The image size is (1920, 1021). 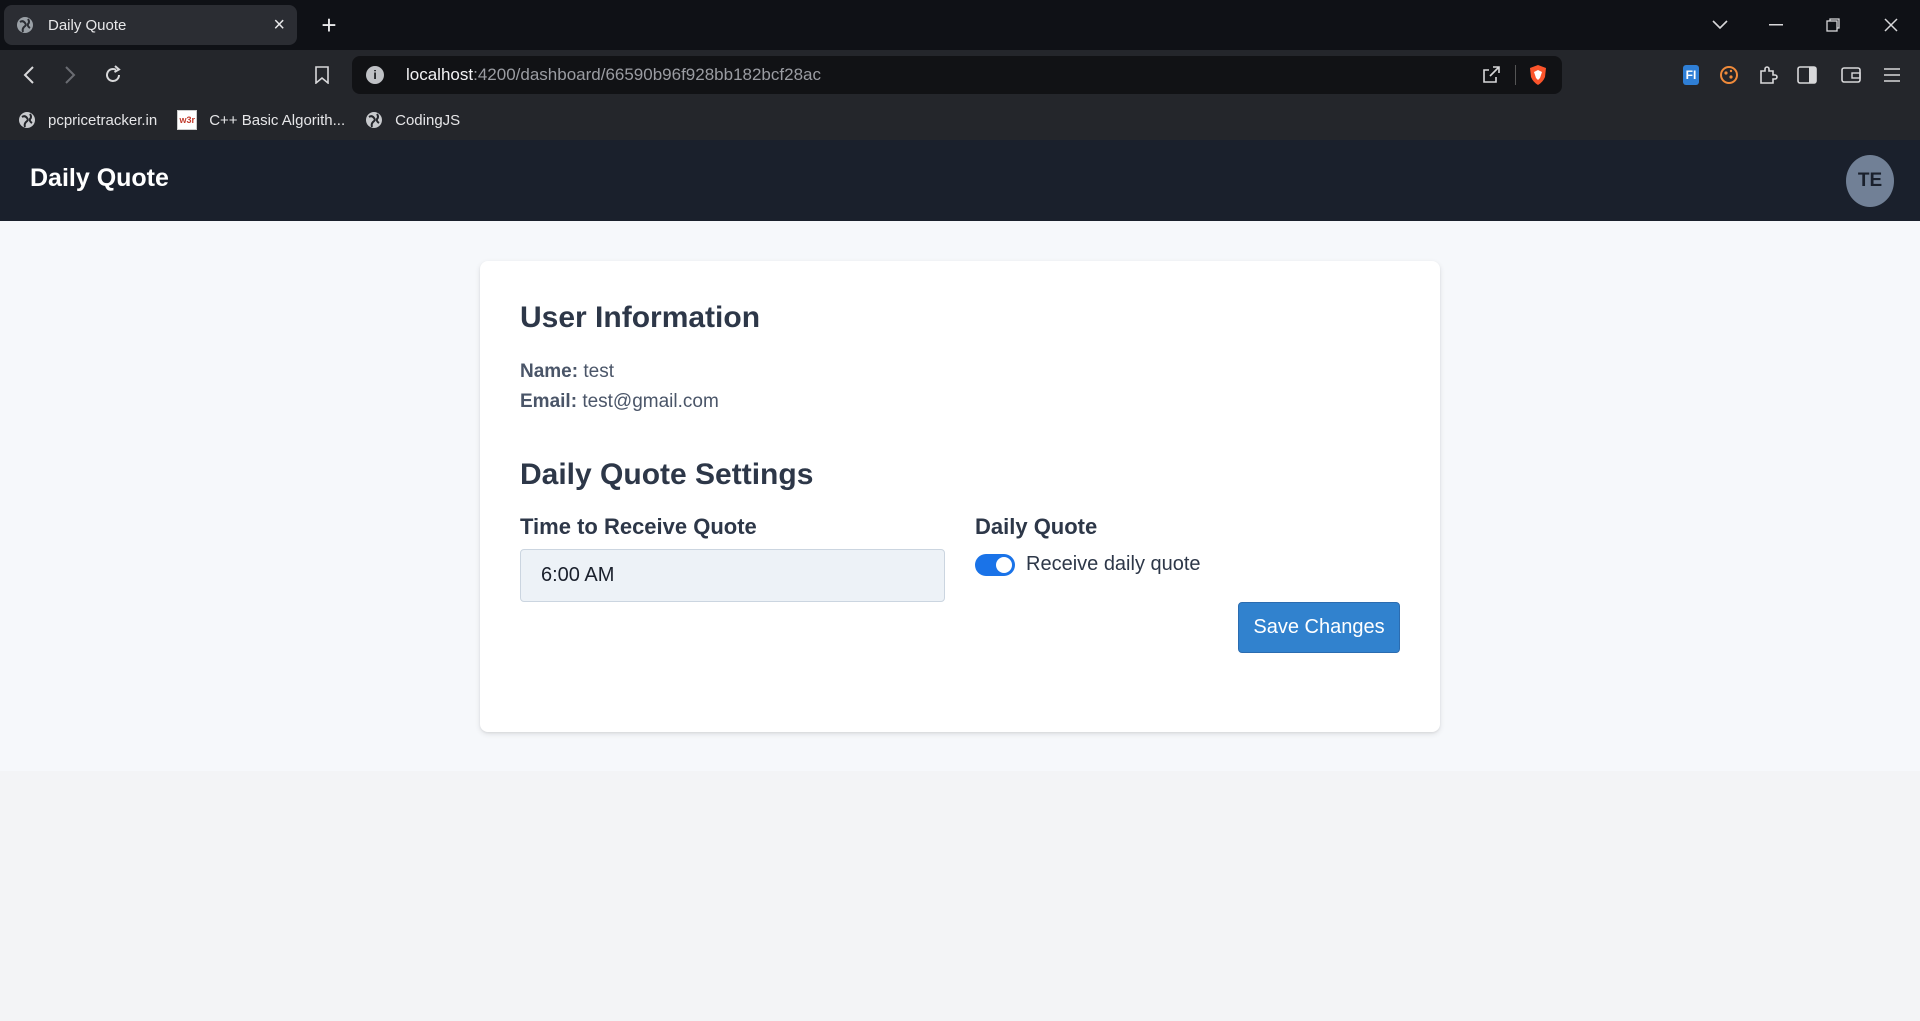 I want to click on bookmark-pcpricetracker: pcpricetracker.in, so click(x=87, y=120).